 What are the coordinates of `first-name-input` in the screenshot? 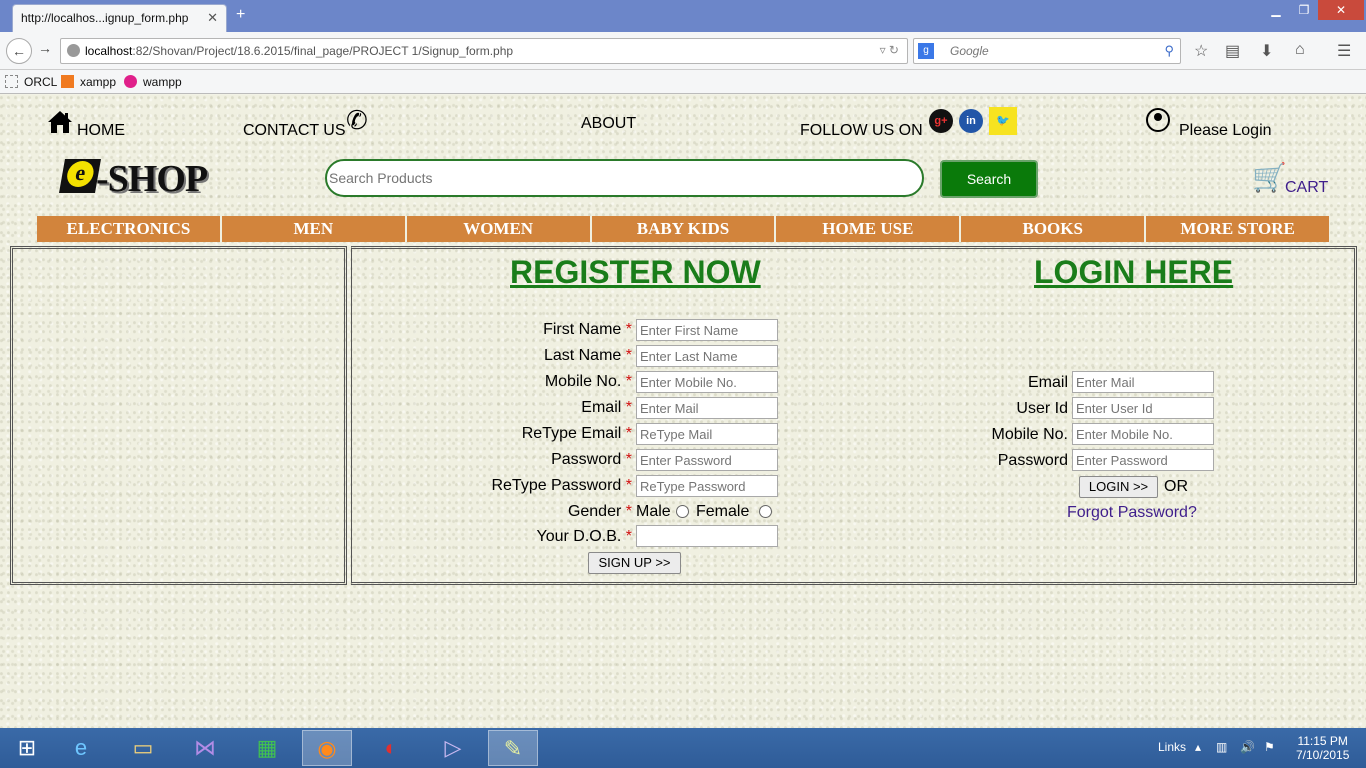 It's located at (707, 330).